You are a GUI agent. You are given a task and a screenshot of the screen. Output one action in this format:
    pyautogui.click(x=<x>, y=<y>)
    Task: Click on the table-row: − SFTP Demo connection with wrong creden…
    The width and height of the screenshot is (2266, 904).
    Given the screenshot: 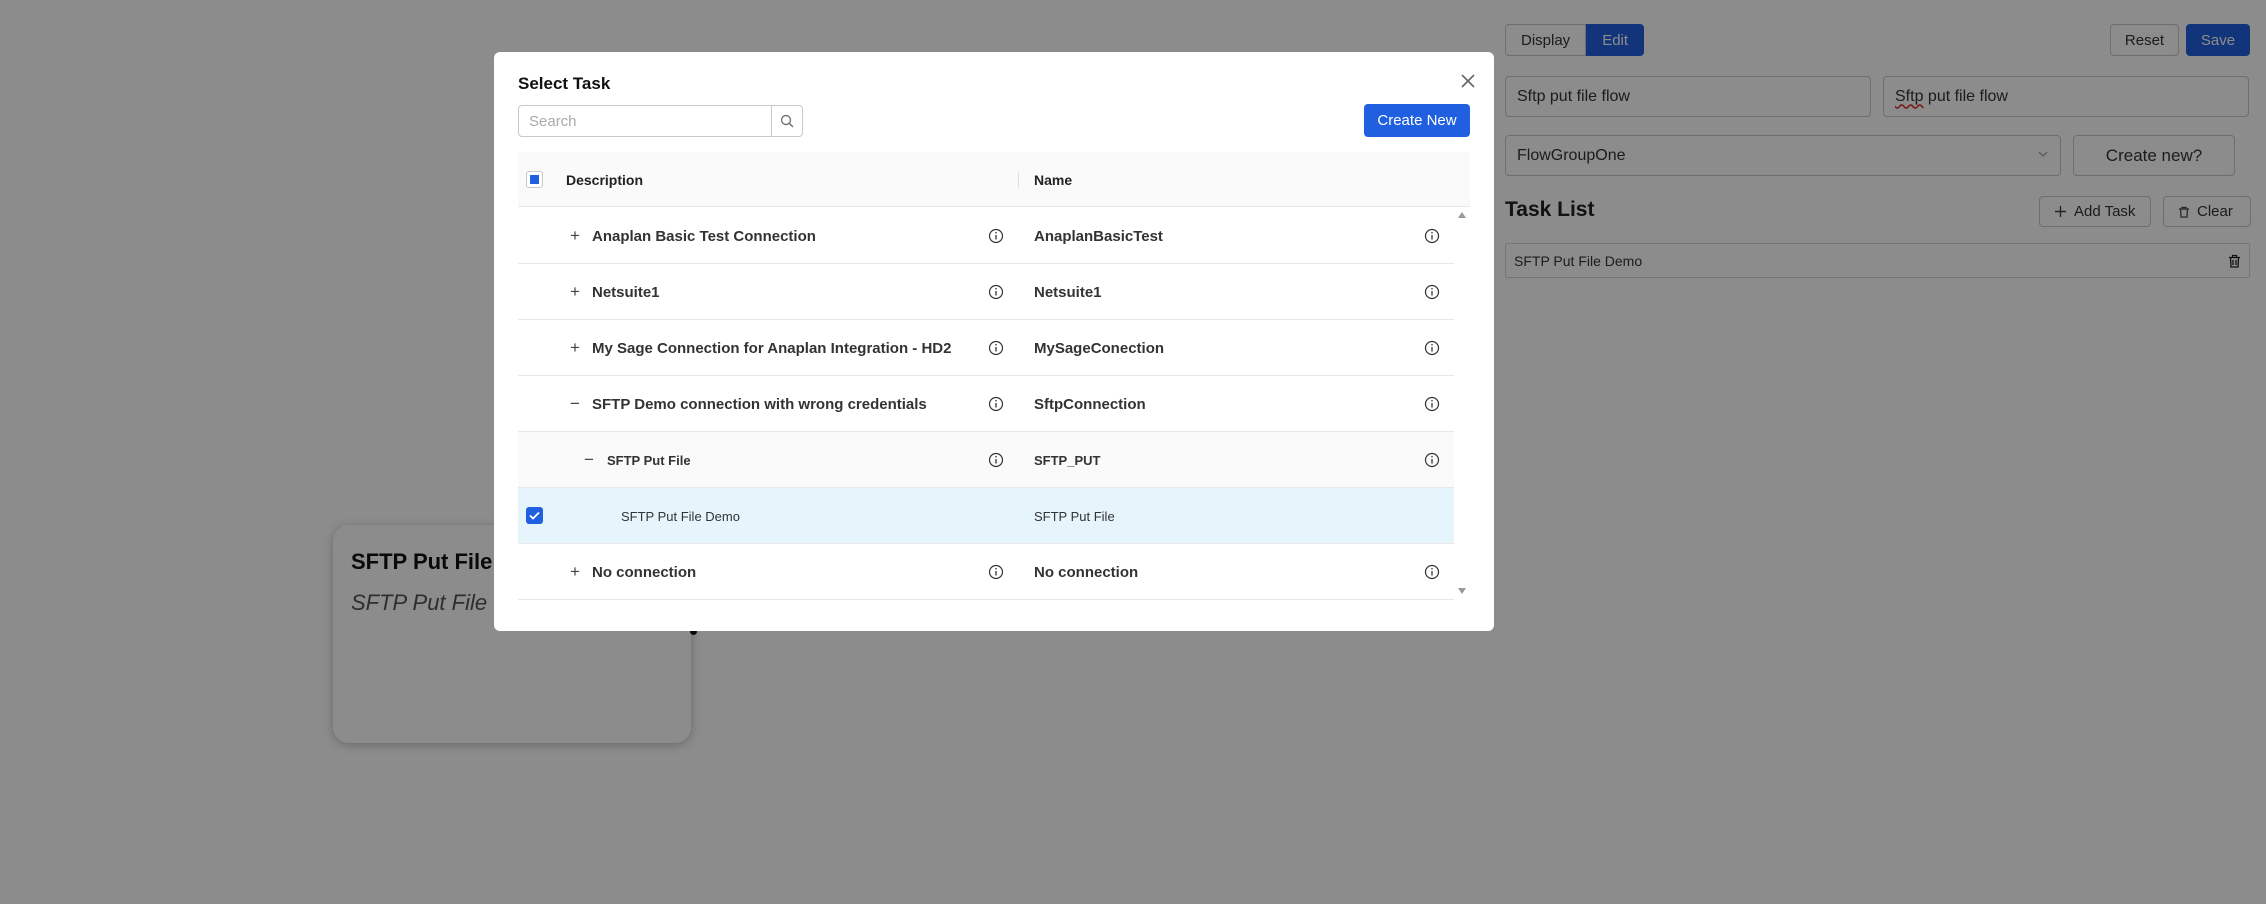 What is the action you would take?
    pyautogui.click(x=986, y=404)
    